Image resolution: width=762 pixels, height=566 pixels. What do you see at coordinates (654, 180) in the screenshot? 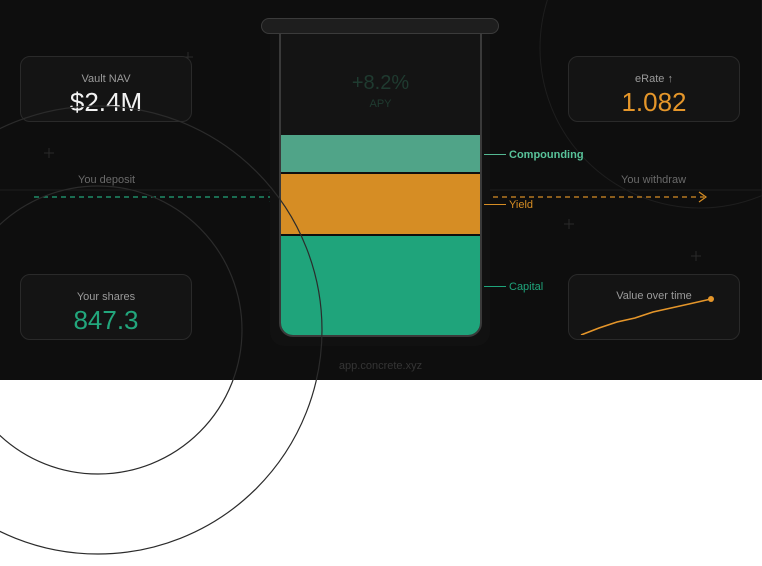
I see `withdraw-label: You withdraw` at bounding box center [654, 180].